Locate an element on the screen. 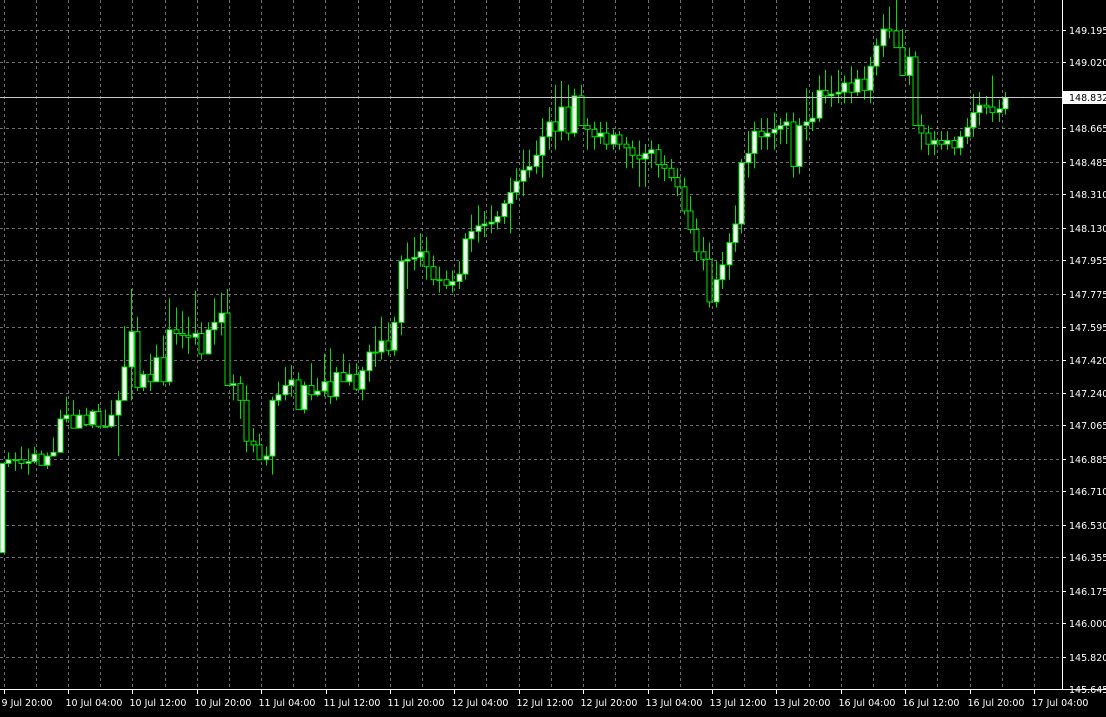  x-tick-label: 11 Jul 04:00 is located at coordinates (287, 703).